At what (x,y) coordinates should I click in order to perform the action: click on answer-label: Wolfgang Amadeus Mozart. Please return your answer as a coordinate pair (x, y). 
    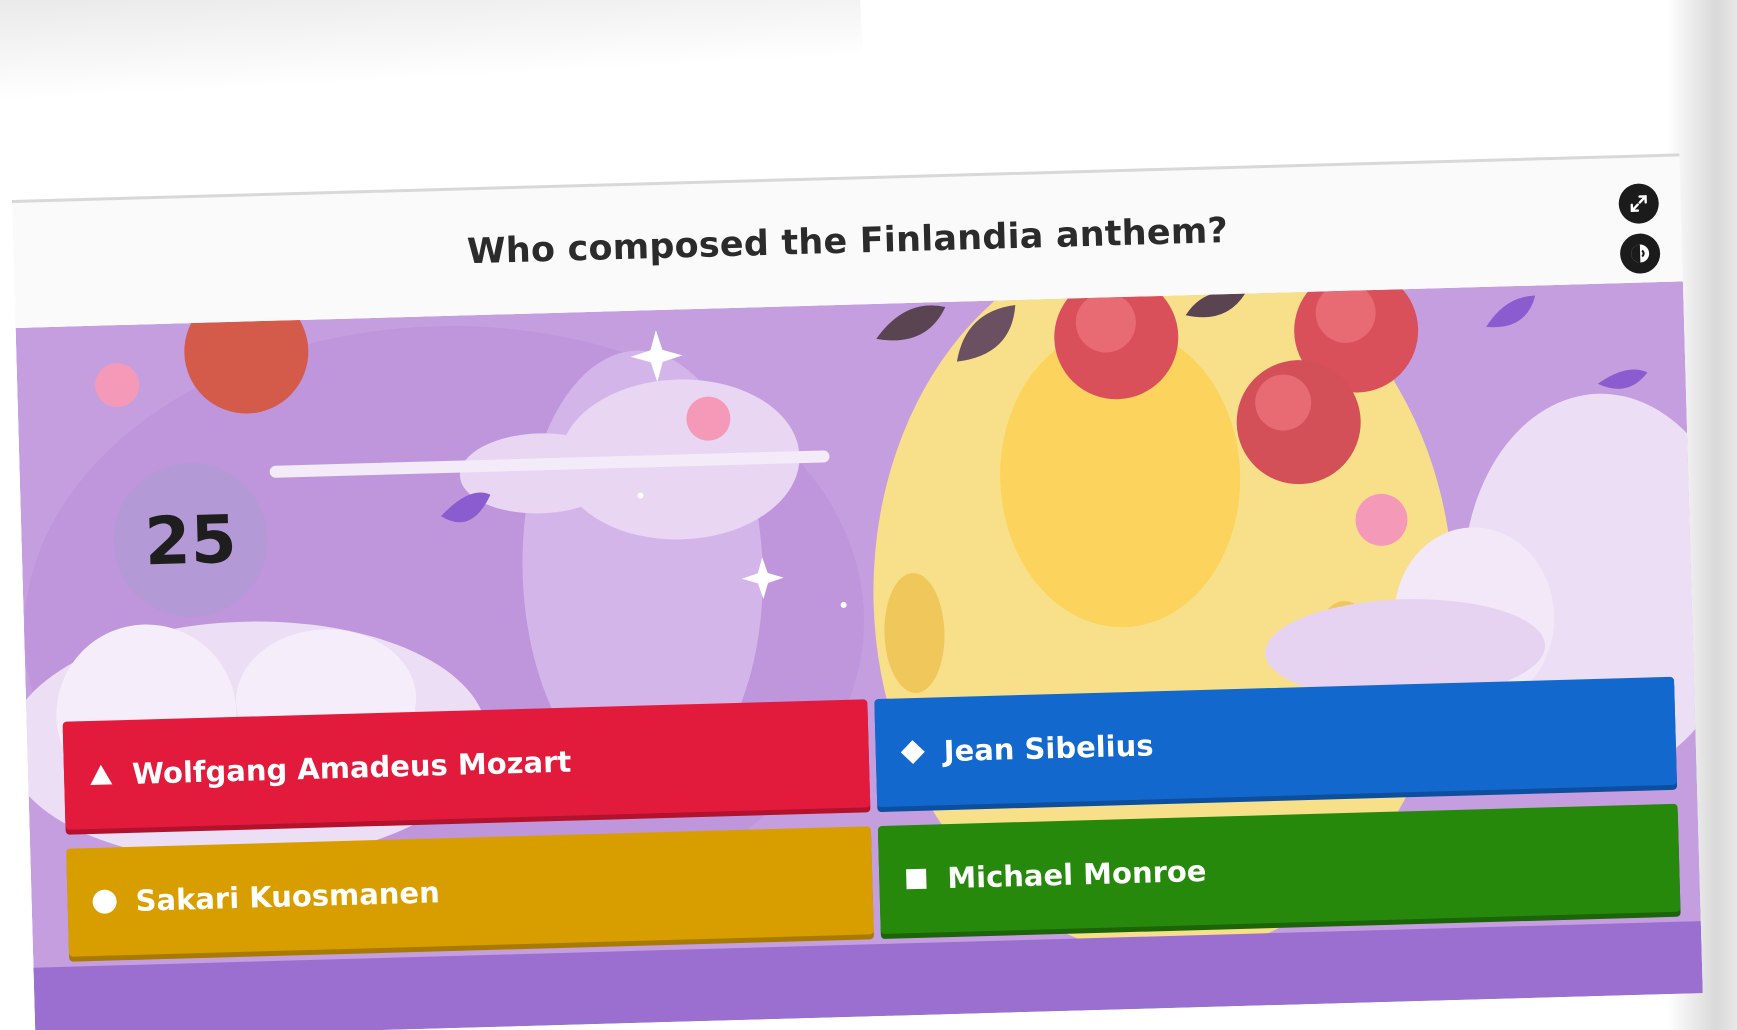
    Looking at the image, I should click on (351, 767).